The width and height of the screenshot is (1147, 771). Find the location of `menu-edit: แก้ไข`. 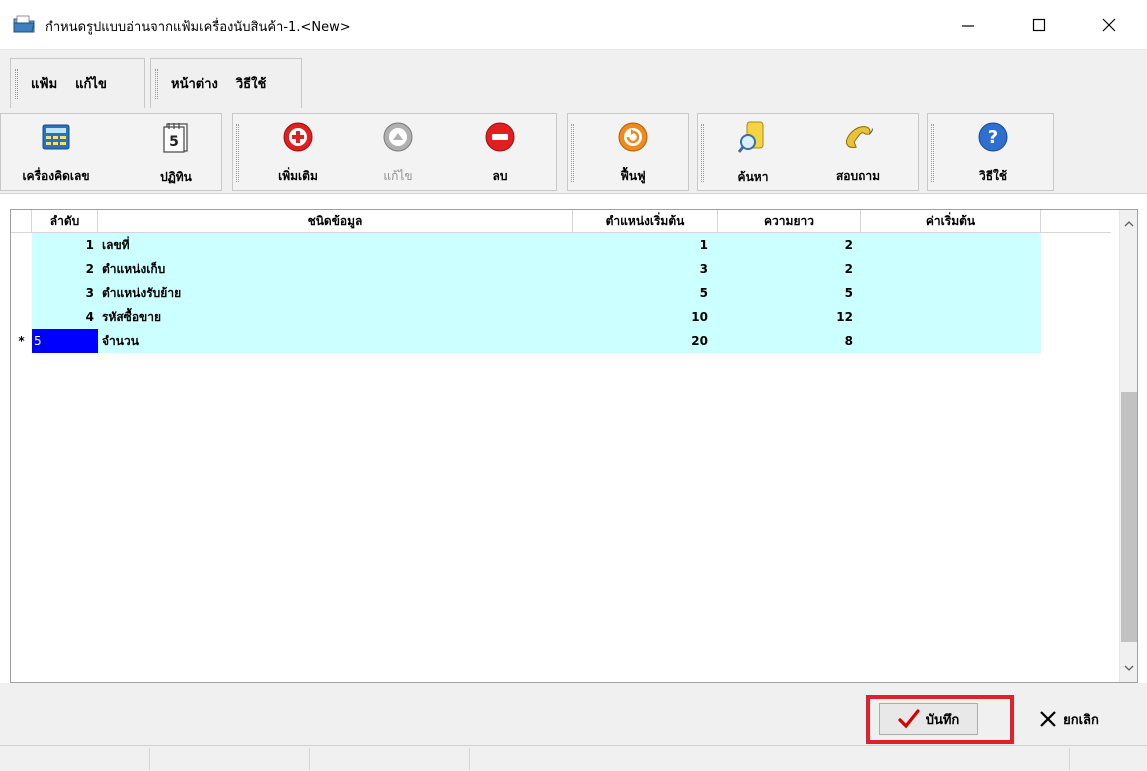

menu-edit: แก้ไข is located at coordinates (91, 83).